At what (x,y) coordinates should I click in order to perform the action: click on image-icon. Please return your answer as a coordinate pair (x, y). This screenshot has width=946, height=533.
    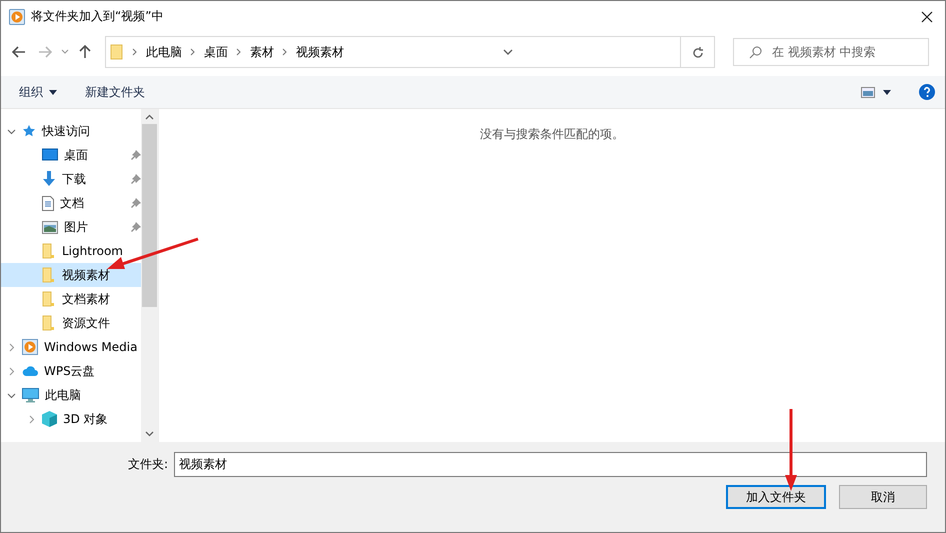
    Looking at the image, I should click on (50, 227).